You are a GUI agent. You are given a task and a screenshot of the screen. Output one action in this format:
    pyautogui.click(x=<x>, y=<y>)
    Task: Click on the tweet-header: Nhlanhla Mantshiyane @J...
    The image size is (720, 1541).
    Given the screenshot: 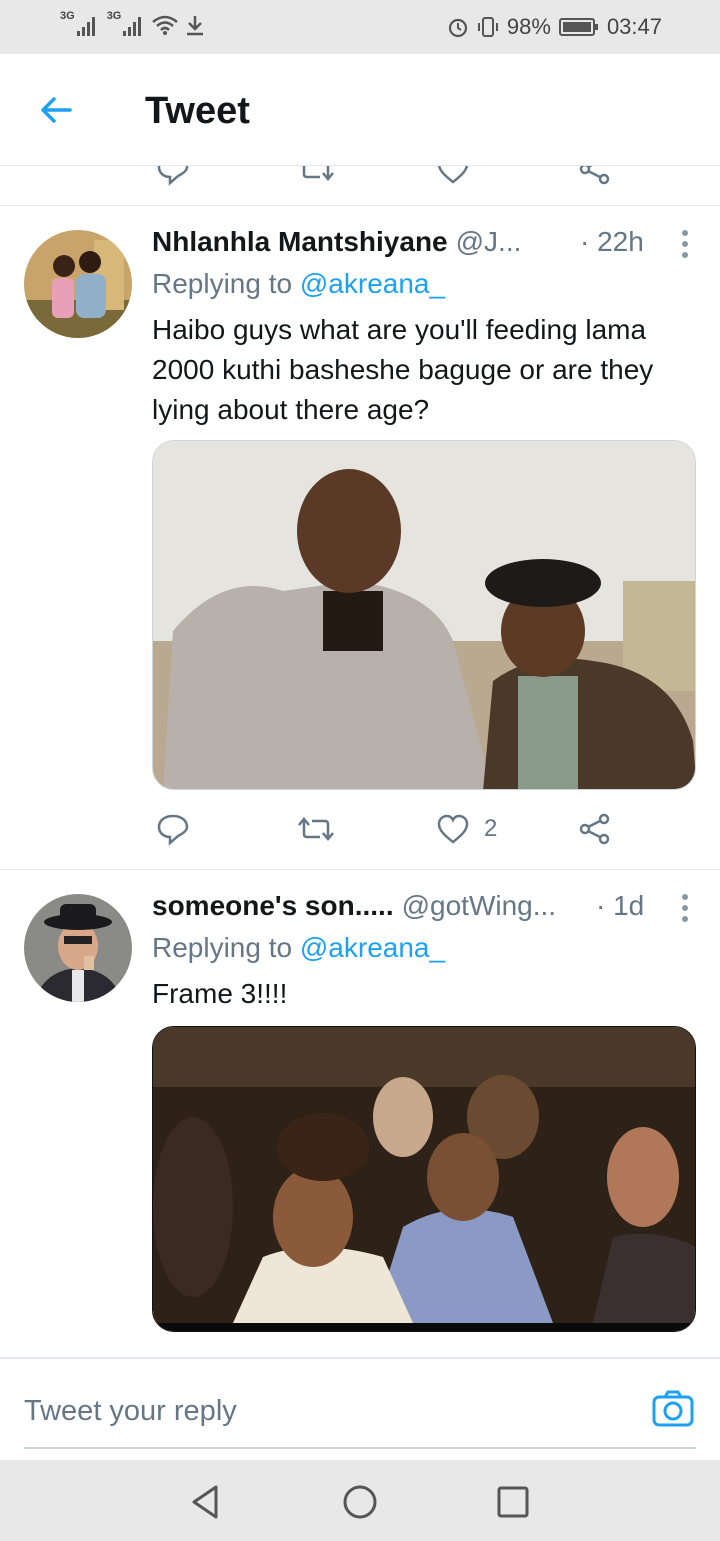 What is the action you would take?
    pyautogui.click(x=336, y=242)
    